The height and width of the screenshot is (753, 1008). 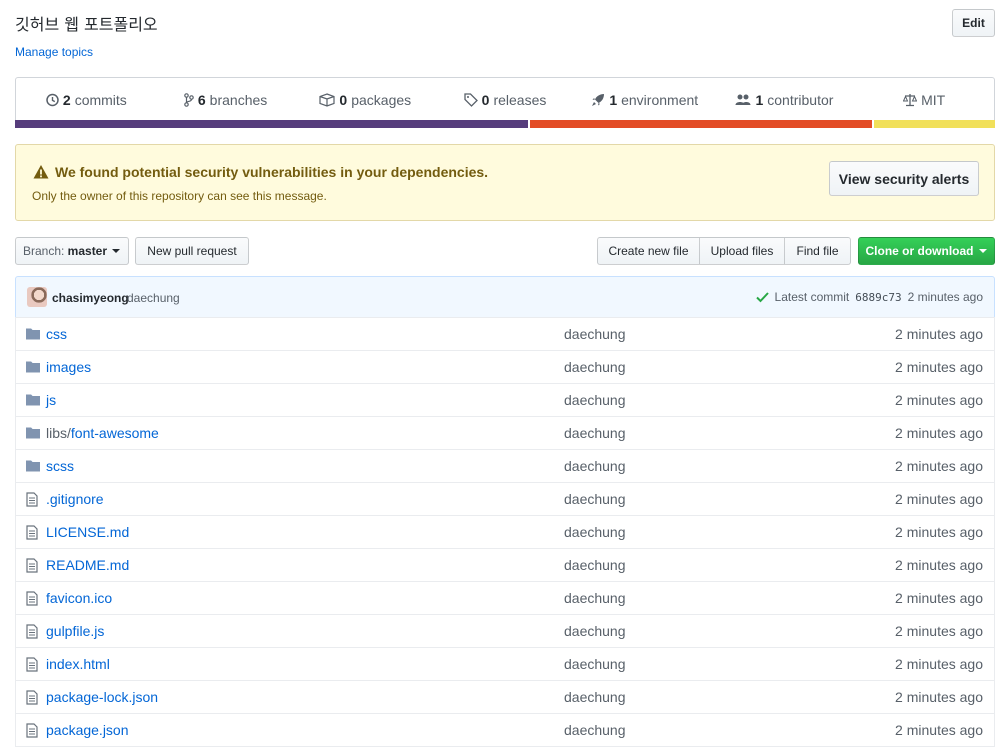 I want to click on file-name: images, so click(x=69, y=367).